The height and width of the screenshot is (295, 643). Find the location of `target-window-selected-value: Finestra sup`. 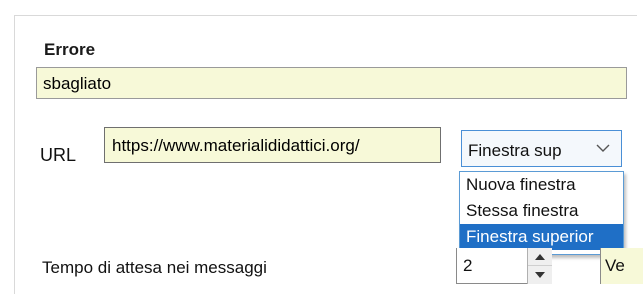

target-window-selected-value: Finestra sup is located at coordinates (515, 150).